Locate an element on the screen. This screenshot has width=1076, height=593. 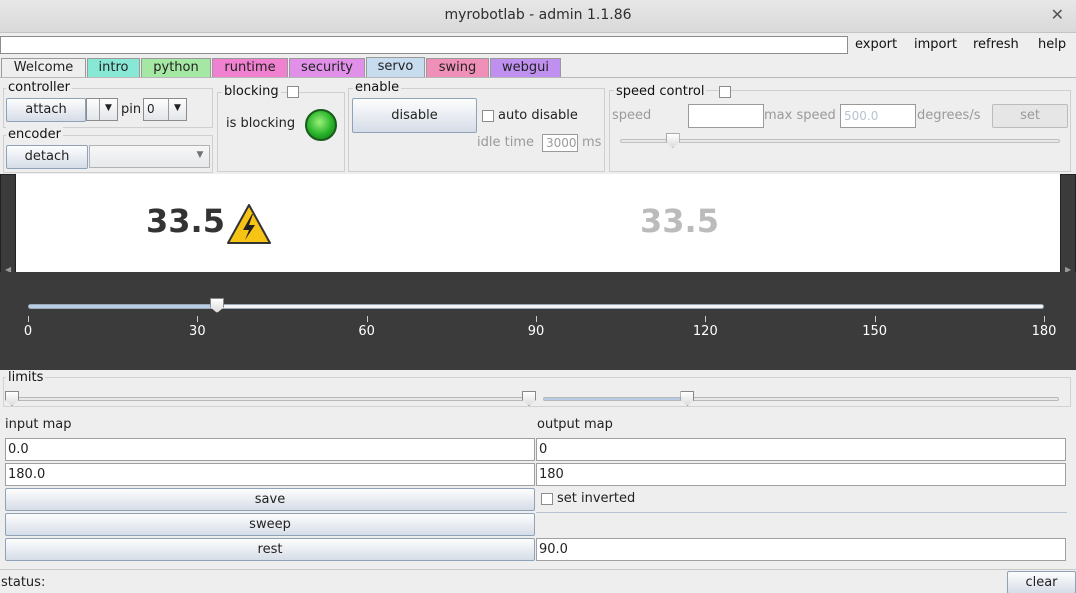
tab-security: security is located at coordinates (327, 67).